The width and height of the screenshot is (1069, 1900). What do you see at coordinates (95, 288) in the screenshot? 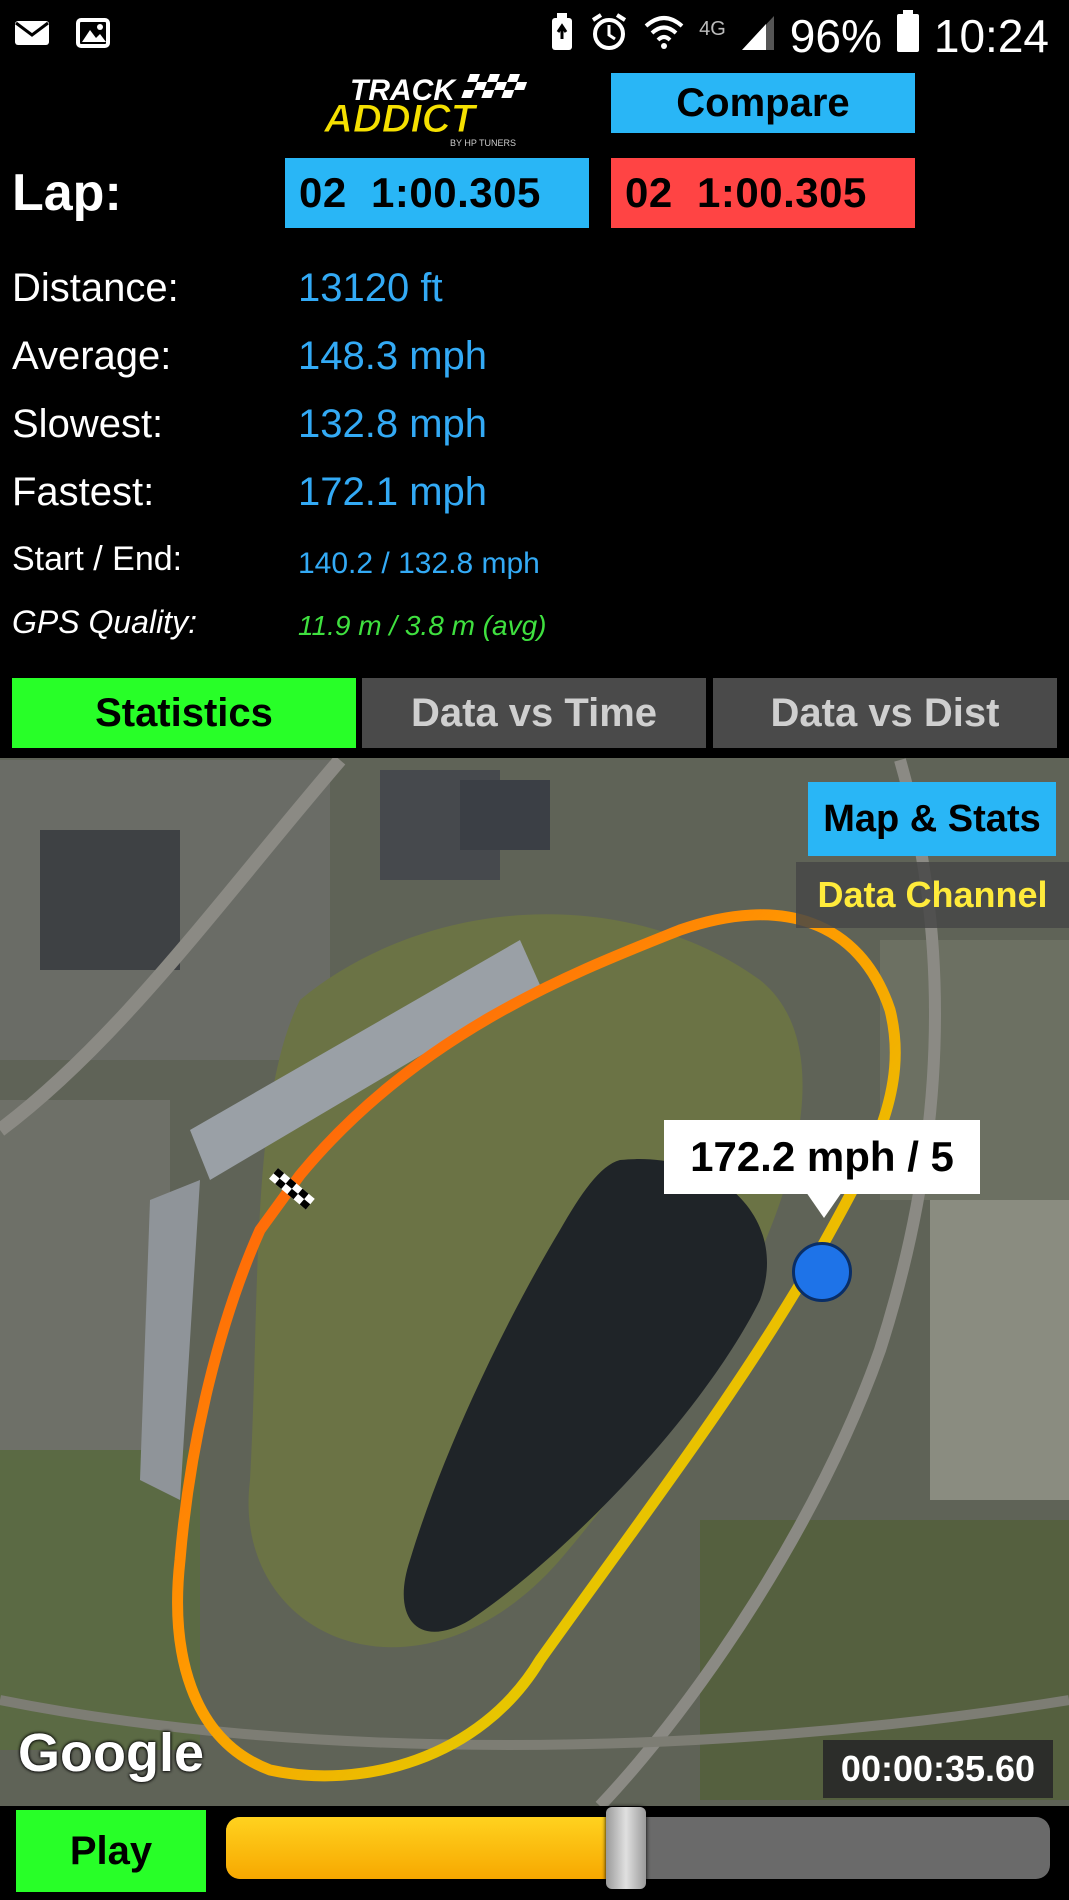
I see `distance-label: Distance:` at bounding box center [95, 288].